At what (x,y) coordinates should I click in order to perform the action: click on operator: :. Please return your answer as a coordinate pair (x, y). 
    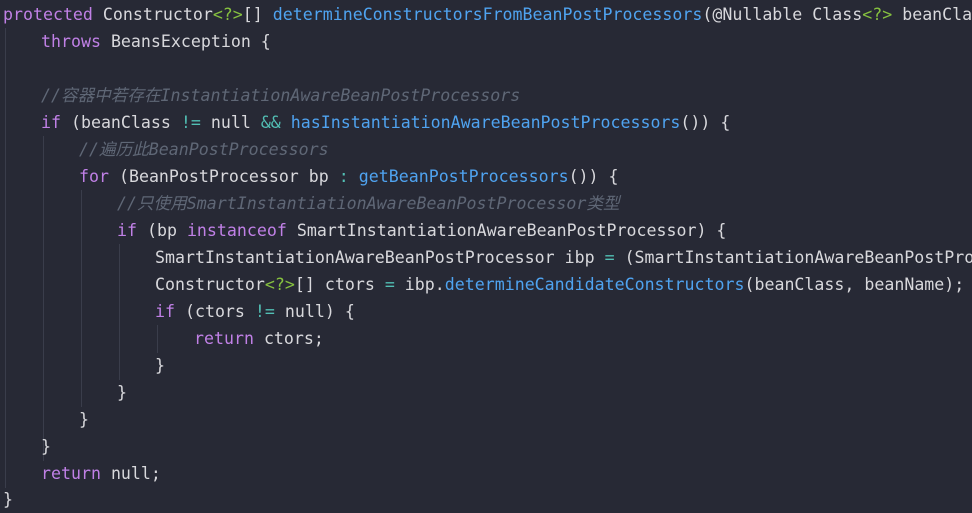
    Looking at the image, I should click on (343, 176).